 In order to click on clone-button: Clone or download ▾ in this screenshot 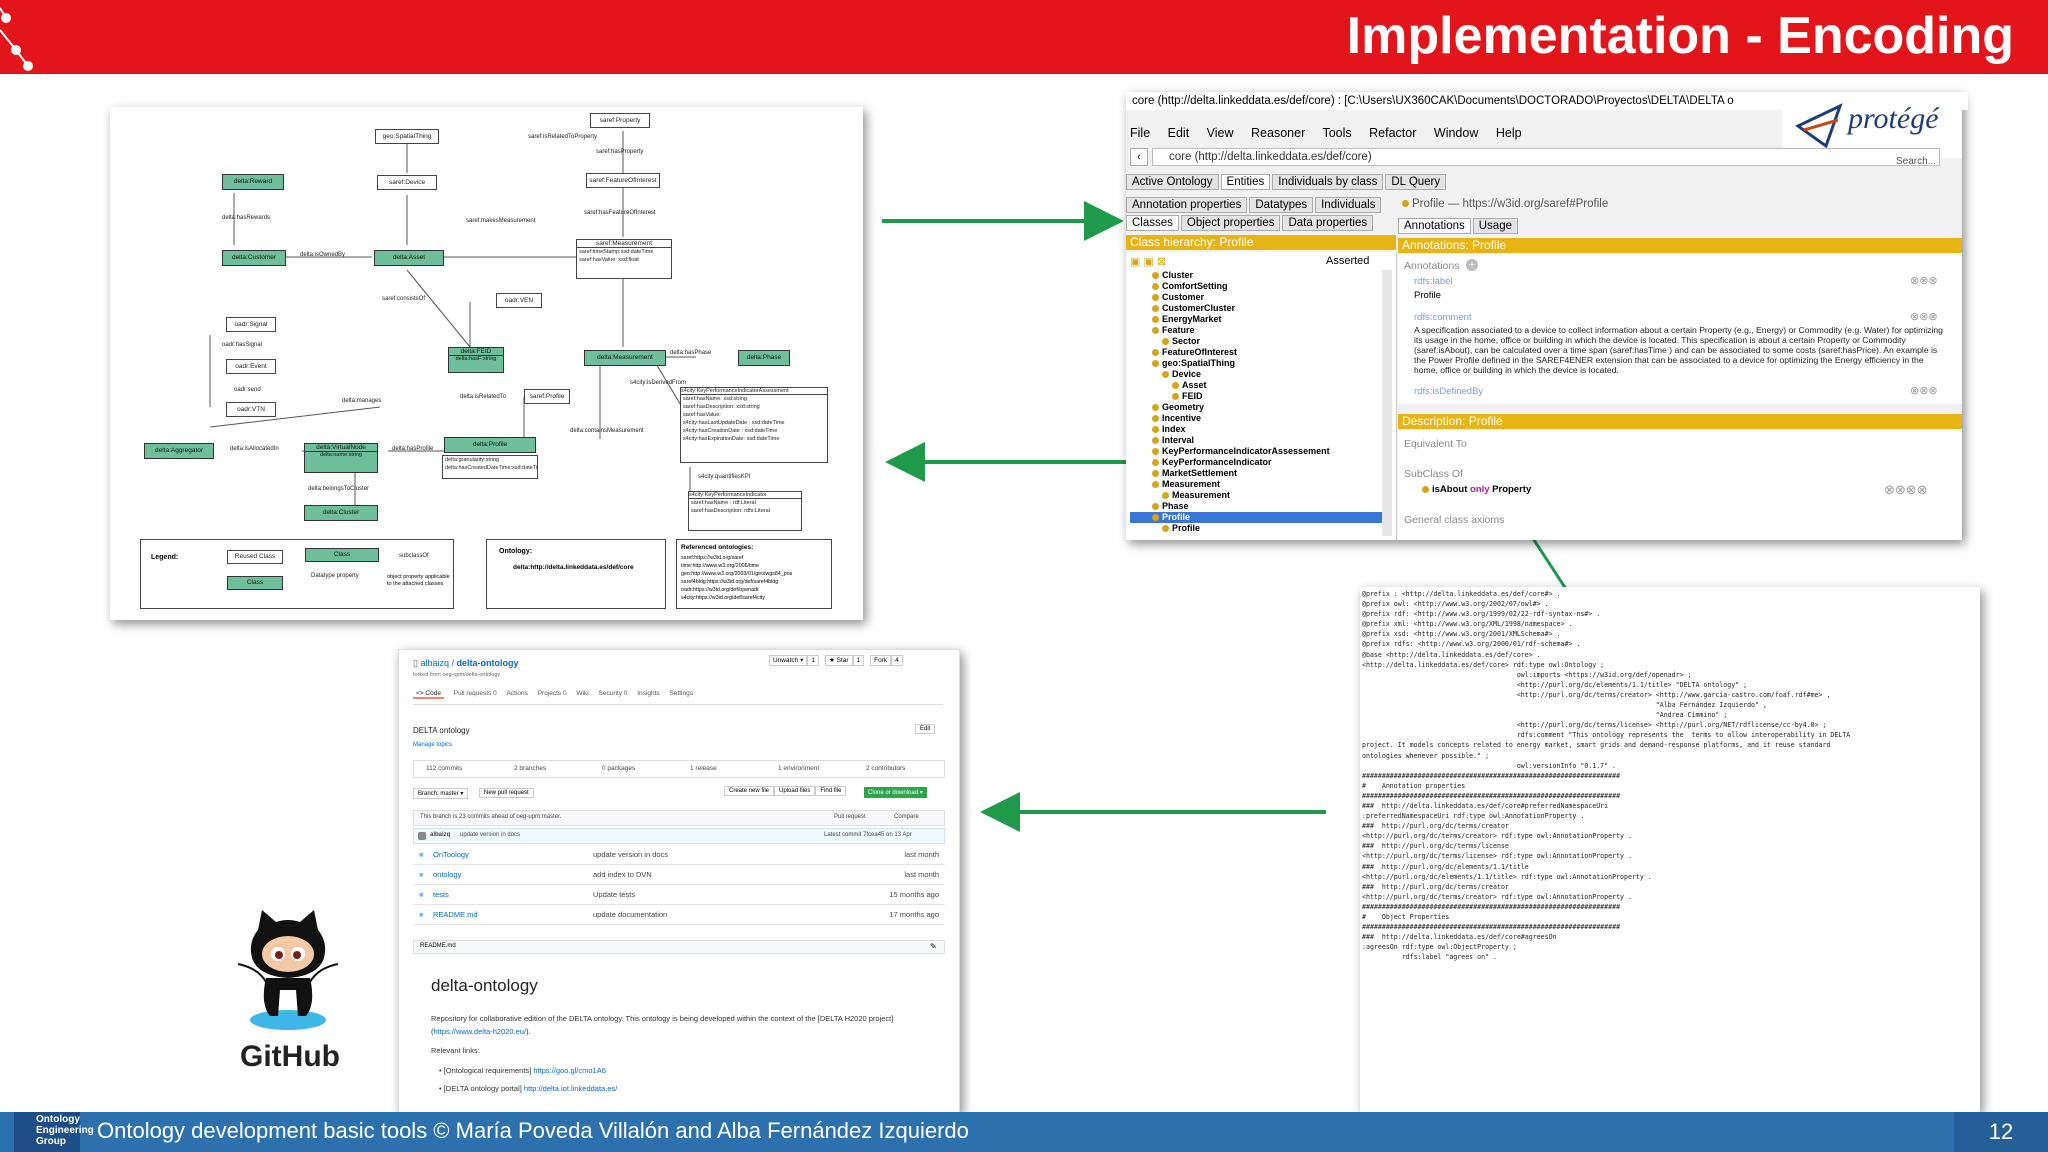, I will do `click(895, 792)`.